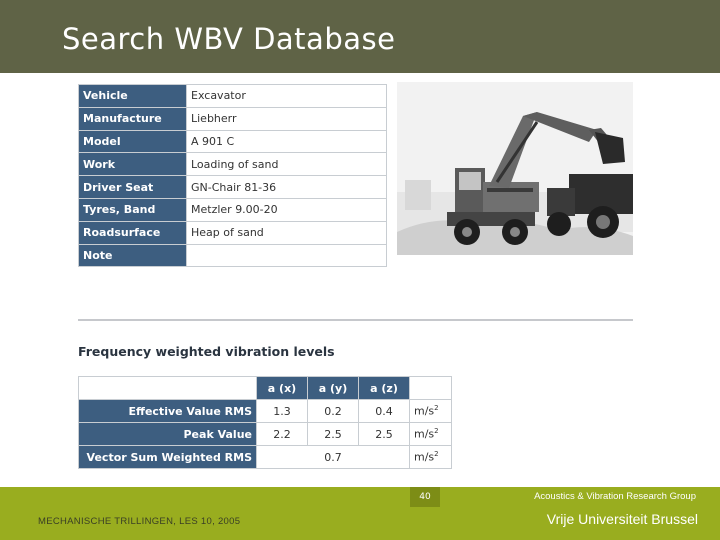  What do you see at coordinates (384, 434) in the screenshot?
I see `value-z: 2.5` at bounding box center [384, 434].